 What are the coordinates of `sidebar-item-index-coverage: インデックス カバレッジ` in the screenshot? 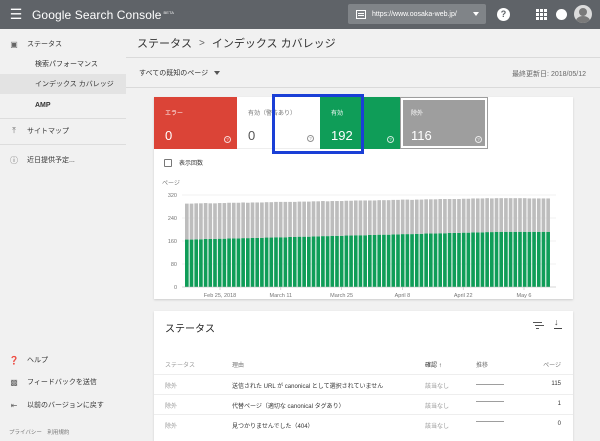 It's located at (63, 84).